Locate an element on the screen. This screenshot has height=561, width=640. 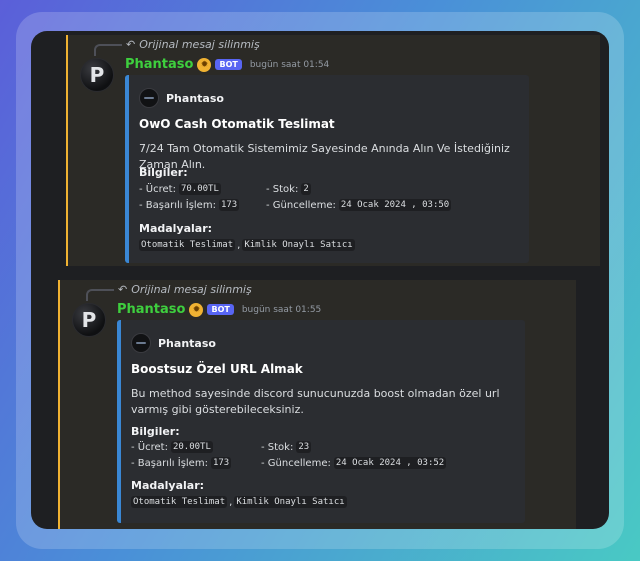
price-field: - Ücret: 70.00TL is located at coordinates (180, 189).